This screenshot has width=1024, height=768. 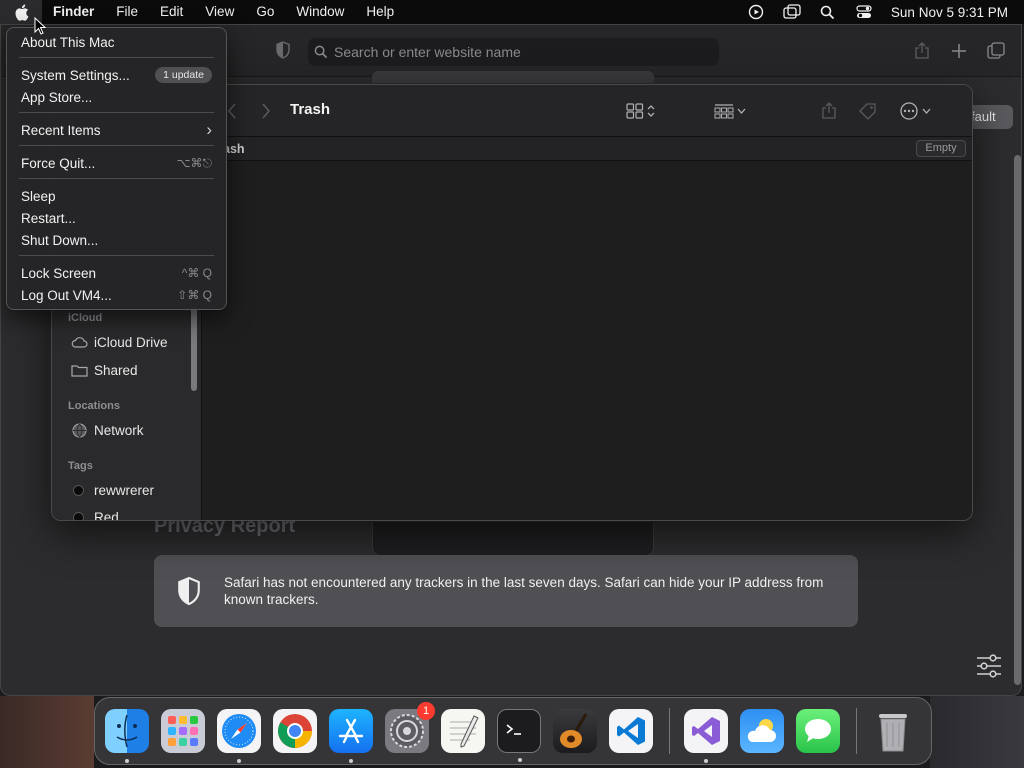 I want to click on menu-item-sleep: Sleep, so click(x=116, y=196).